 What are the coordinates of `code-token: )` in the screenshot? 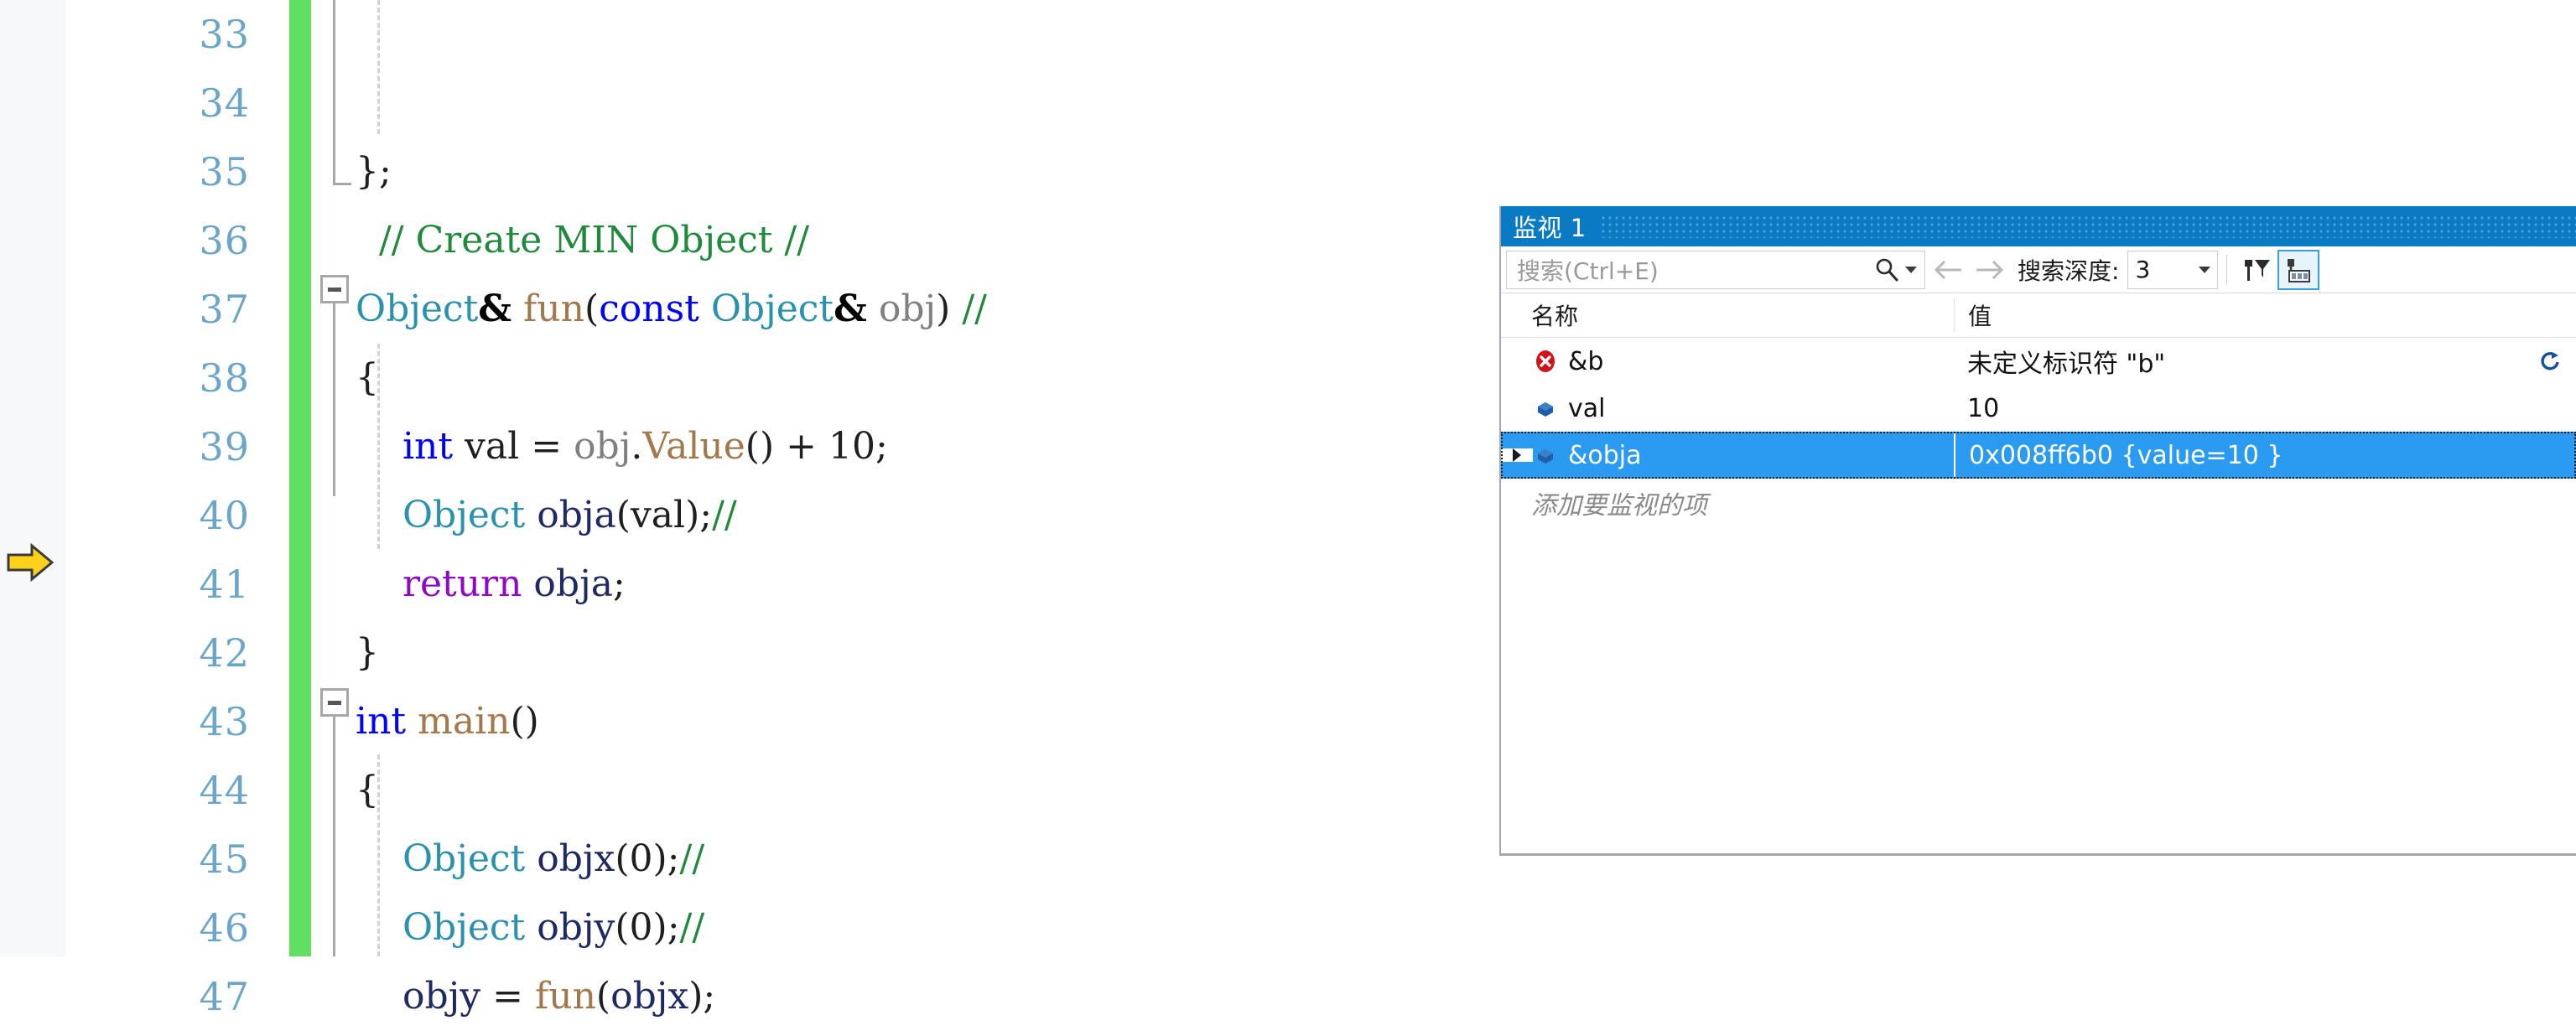 It's located at (943, 309).